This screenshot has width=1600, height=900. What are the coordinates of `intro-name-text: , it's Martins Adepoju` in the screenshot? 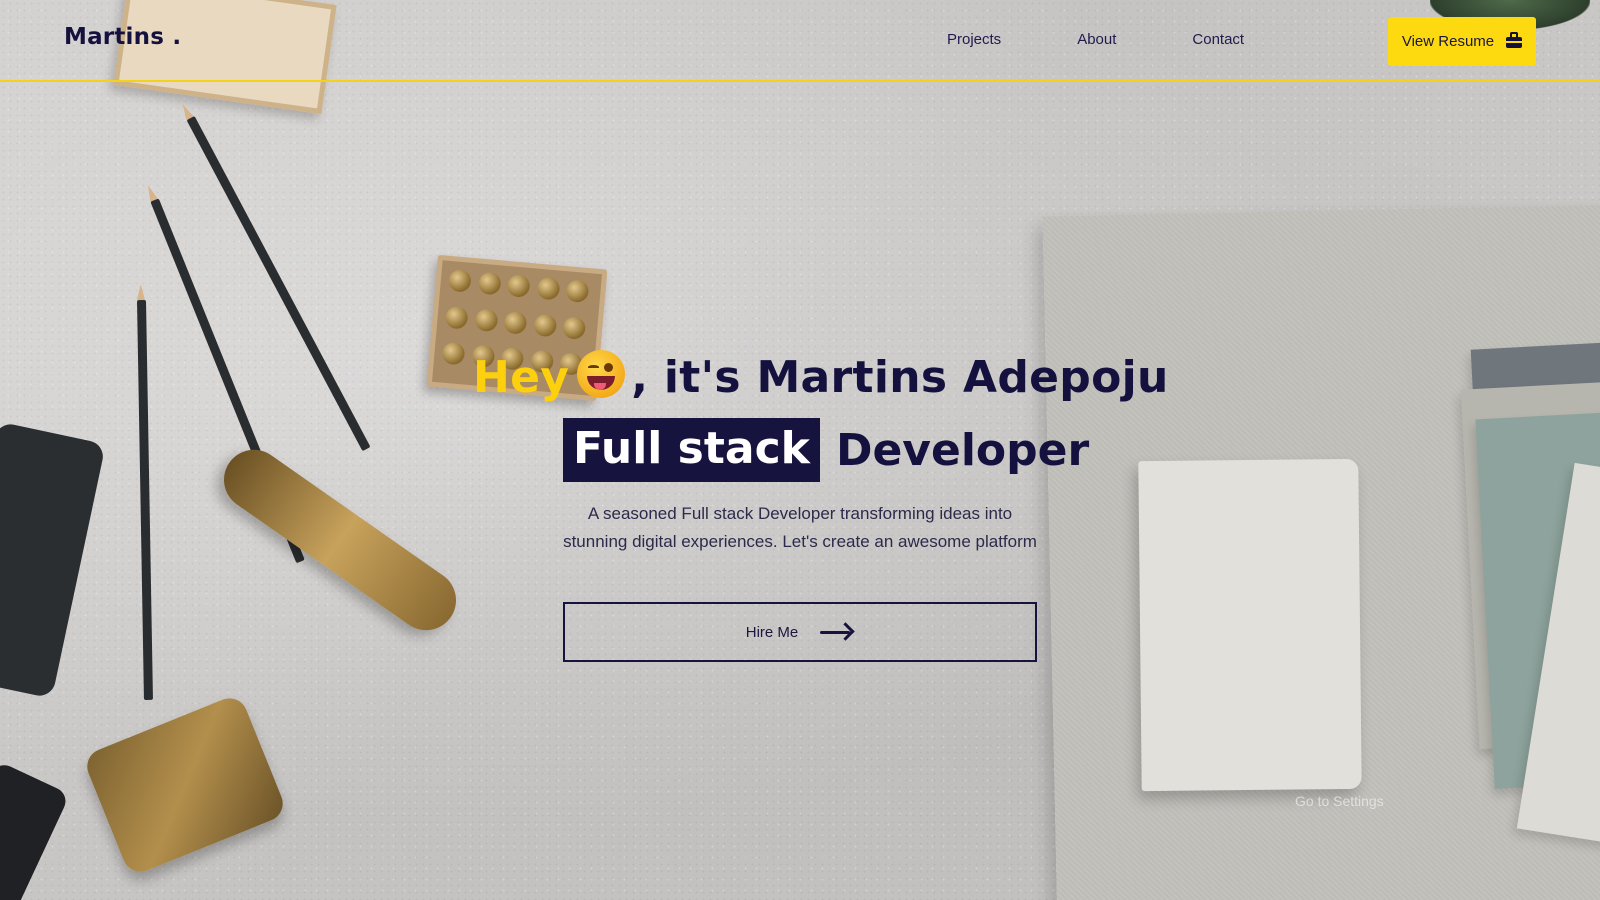 It's located at (900, 377).